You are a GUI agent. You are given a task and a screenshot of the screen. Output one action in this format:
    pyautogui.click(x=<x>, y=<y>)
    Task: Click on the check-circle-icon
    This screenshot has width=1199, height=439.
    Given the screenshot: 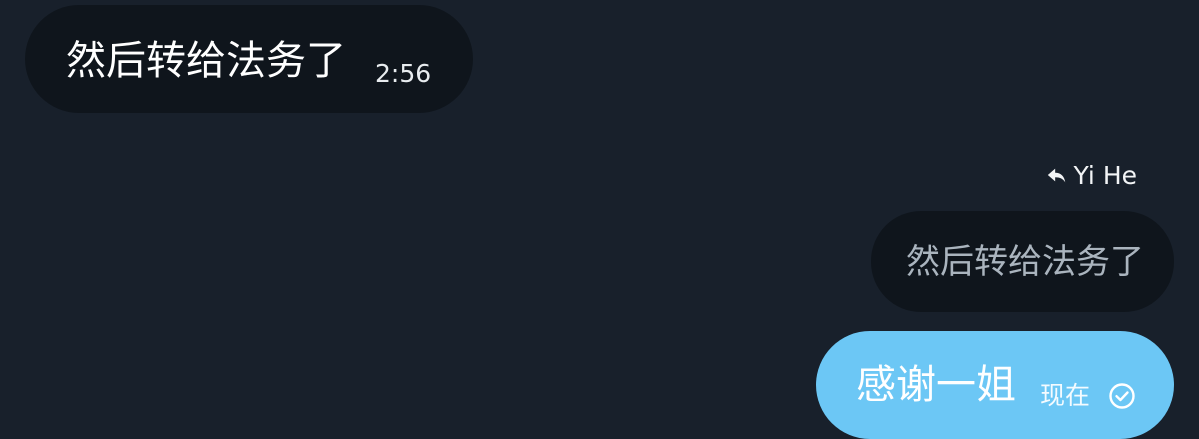 What is the action you would take?
    pyautogui.click(x=1122, y=396)
    